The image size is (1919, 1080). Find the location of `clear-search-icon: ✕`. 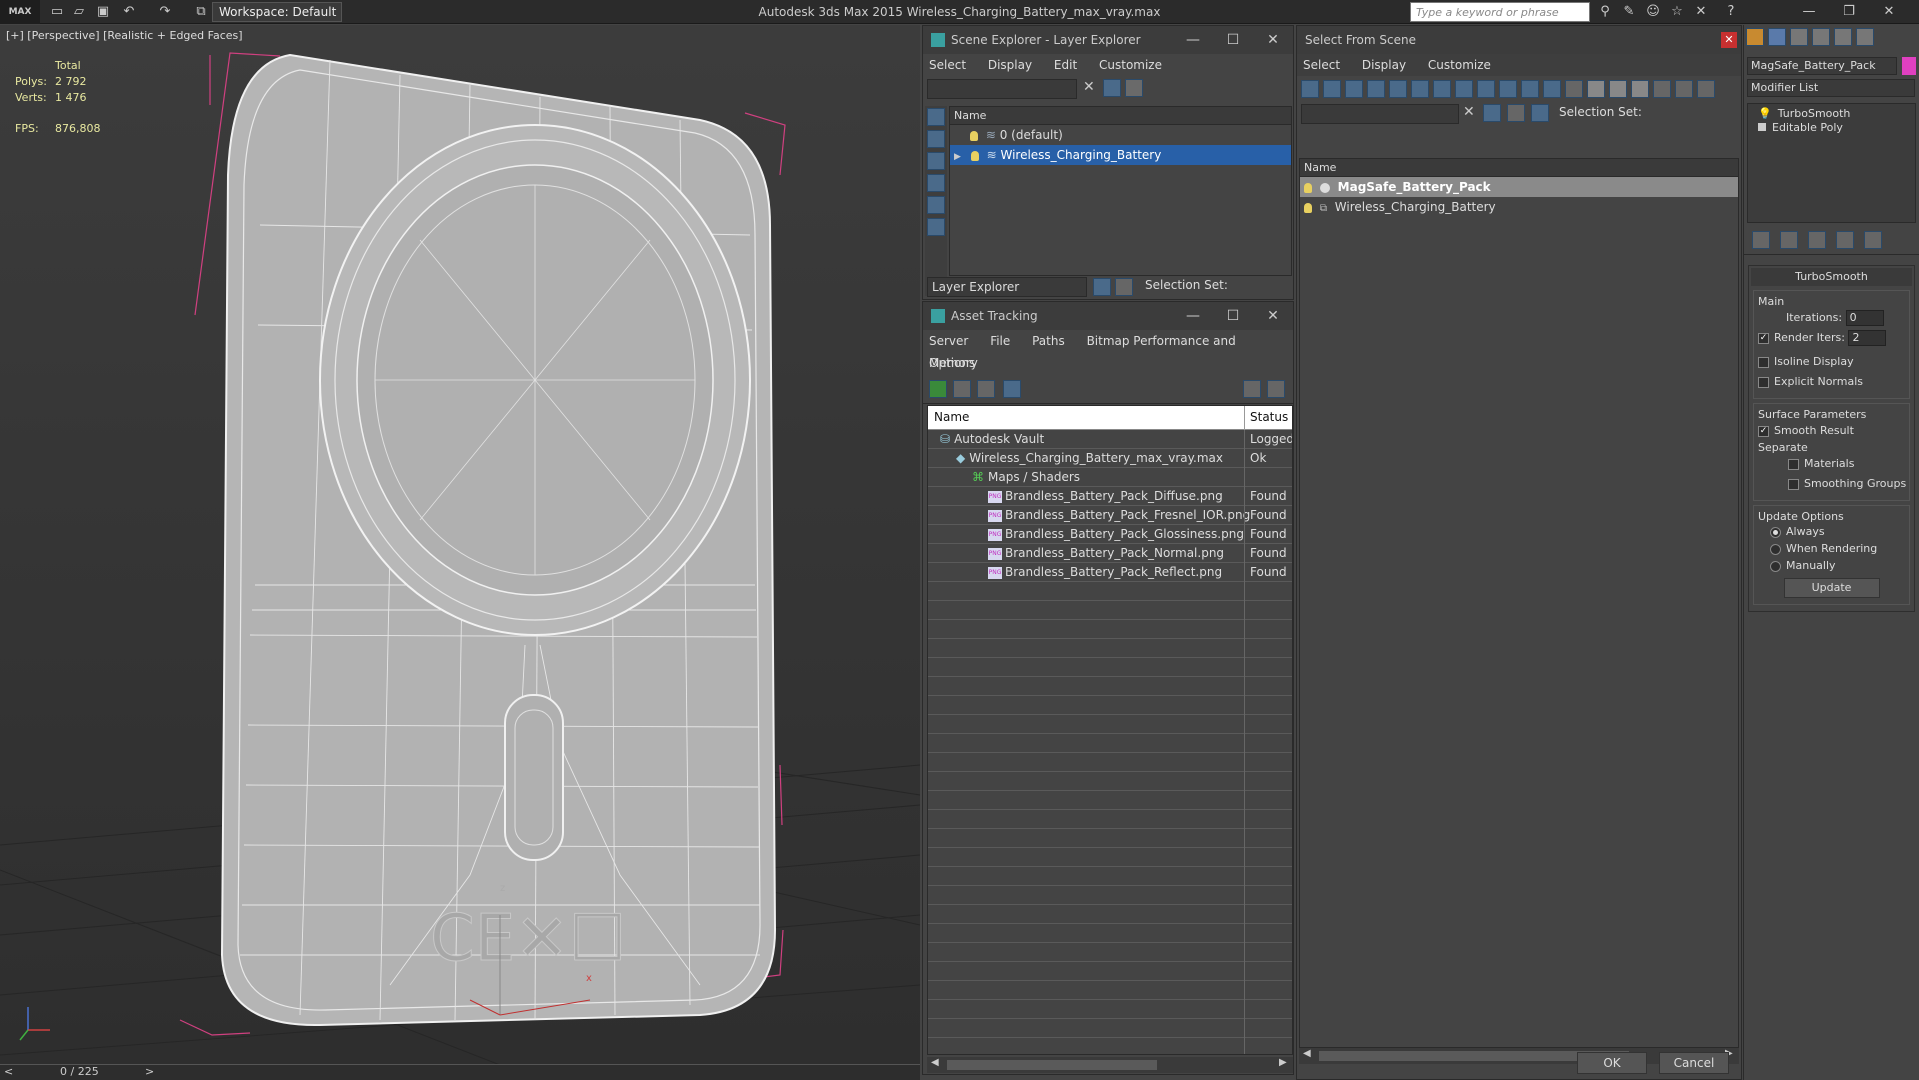

clear-search-icon: ✕ is located at coordinates (1469, 112).